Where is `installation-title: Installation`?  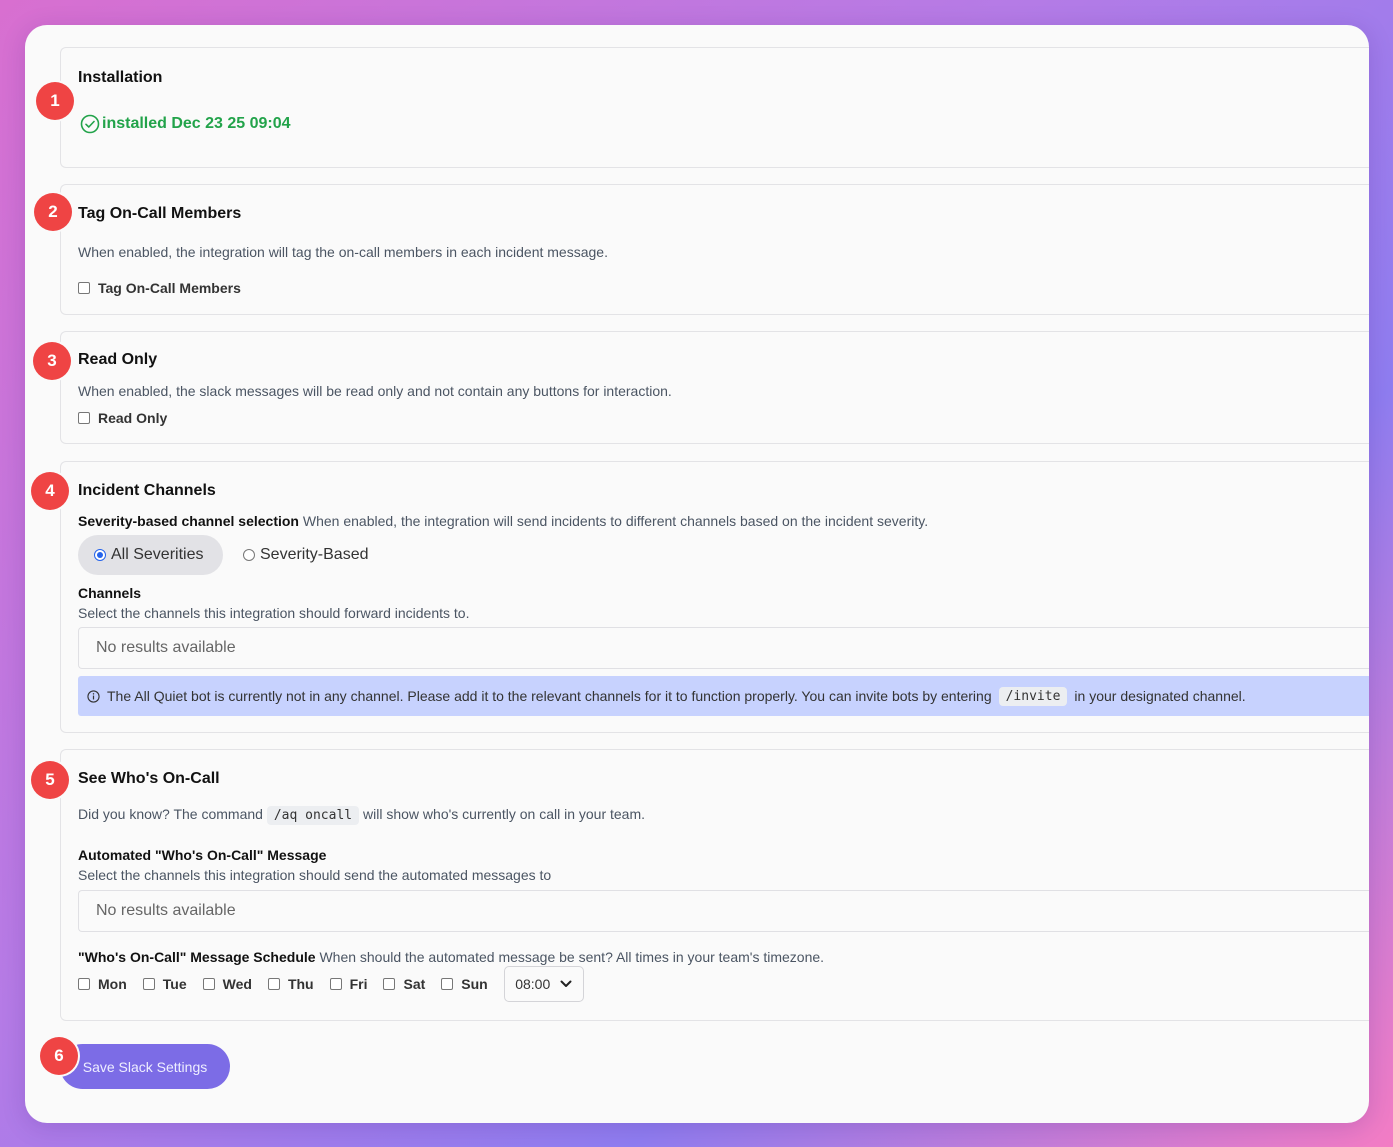
installation-title: Installation is located at coordinates (120, 77).